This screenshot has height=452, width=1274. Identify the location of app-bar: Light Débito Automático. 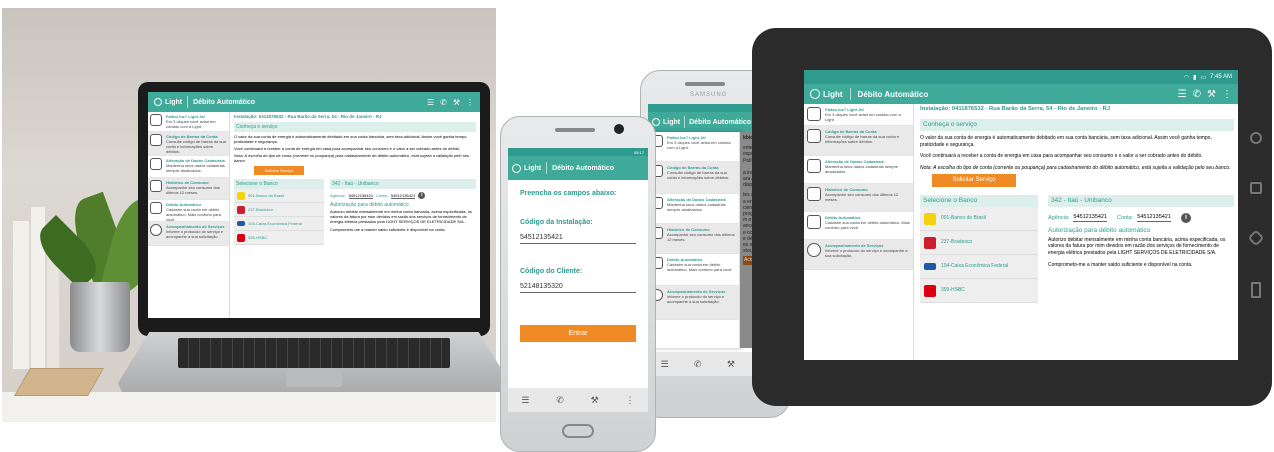
(578, 168).